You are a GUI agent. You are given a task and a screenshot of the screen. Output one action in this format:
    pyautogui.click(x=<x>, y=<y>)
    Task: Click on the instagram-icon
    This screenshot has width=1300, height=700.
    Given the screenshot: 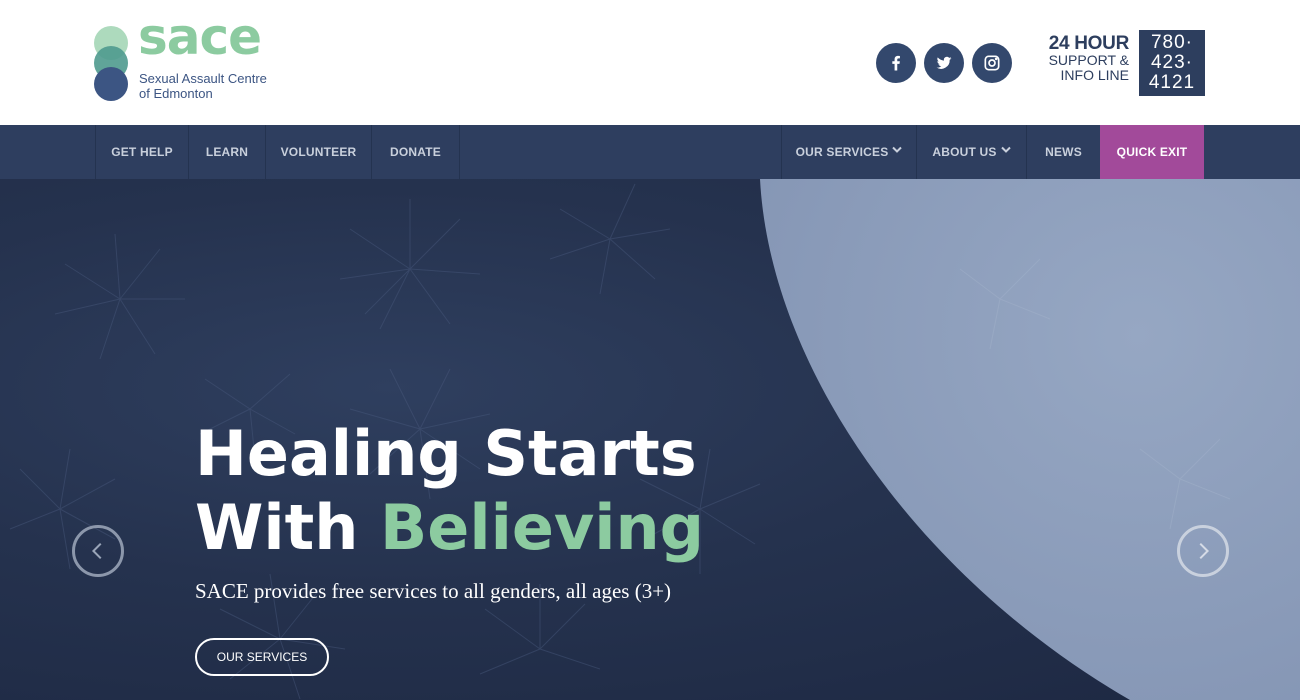 What is the action you would take?
    pyautogui.click(x=992, y=63)
    